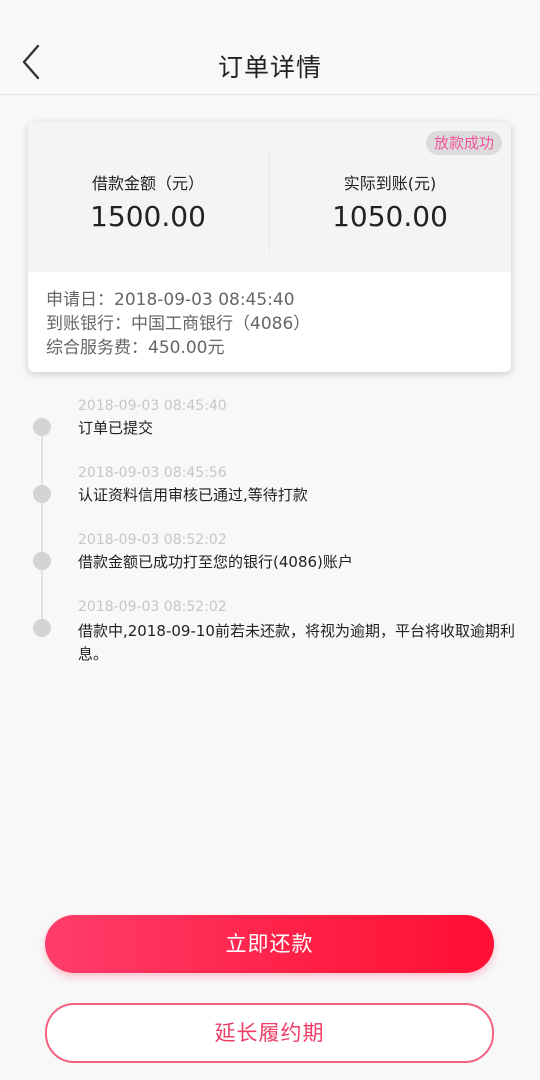 This screenshot has width=540, height=1080. I want to click on timeline-line, so click(42, 528).